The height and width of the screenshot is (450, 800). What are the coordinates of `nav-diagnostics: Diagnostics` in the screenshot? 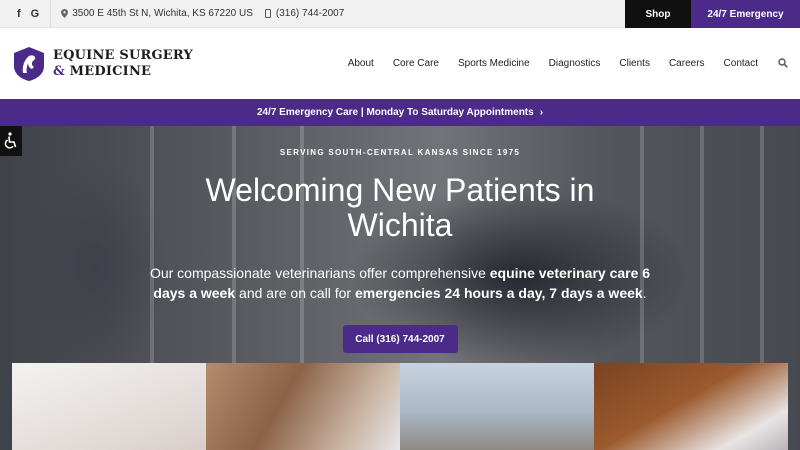 It's located at (575, 63).